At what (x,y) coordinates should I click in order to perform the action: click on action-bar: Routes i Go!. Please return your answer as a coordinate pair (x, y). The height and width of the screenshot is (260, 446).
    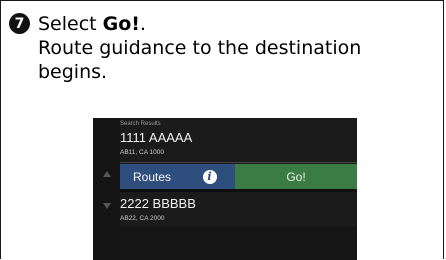
    Looking at the image, I should click on (238, 176).